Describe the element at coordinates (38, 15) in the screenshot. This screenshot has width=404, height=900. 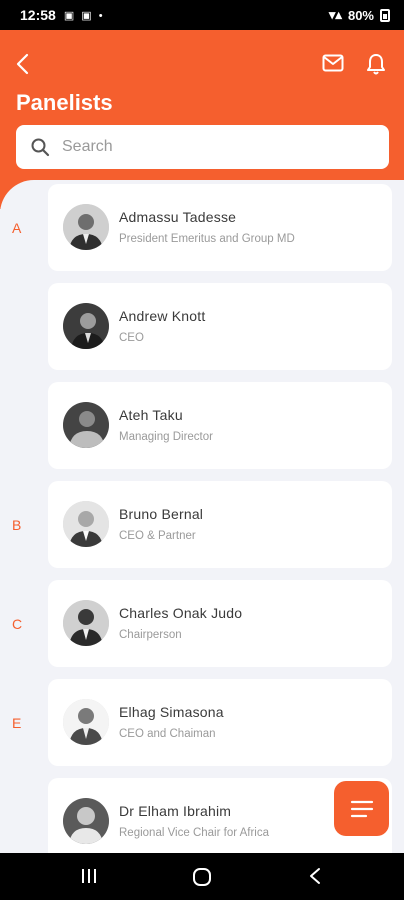
I see `status-time: 12:58` at that location.